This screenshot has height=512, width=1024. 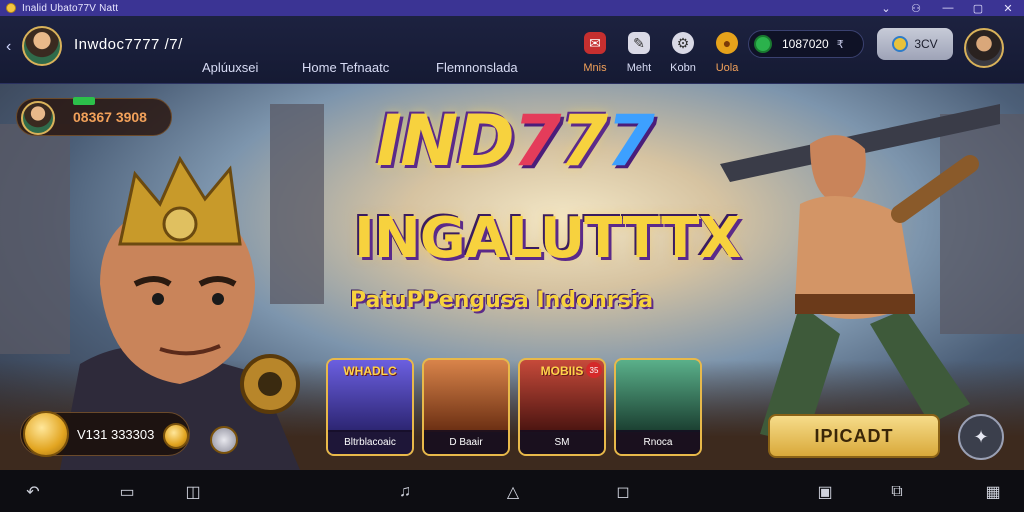 What do you see at coordinates (594, 370) in the screenshot?
I see `game-card-badge: 35` at bounding box center [594, 370].